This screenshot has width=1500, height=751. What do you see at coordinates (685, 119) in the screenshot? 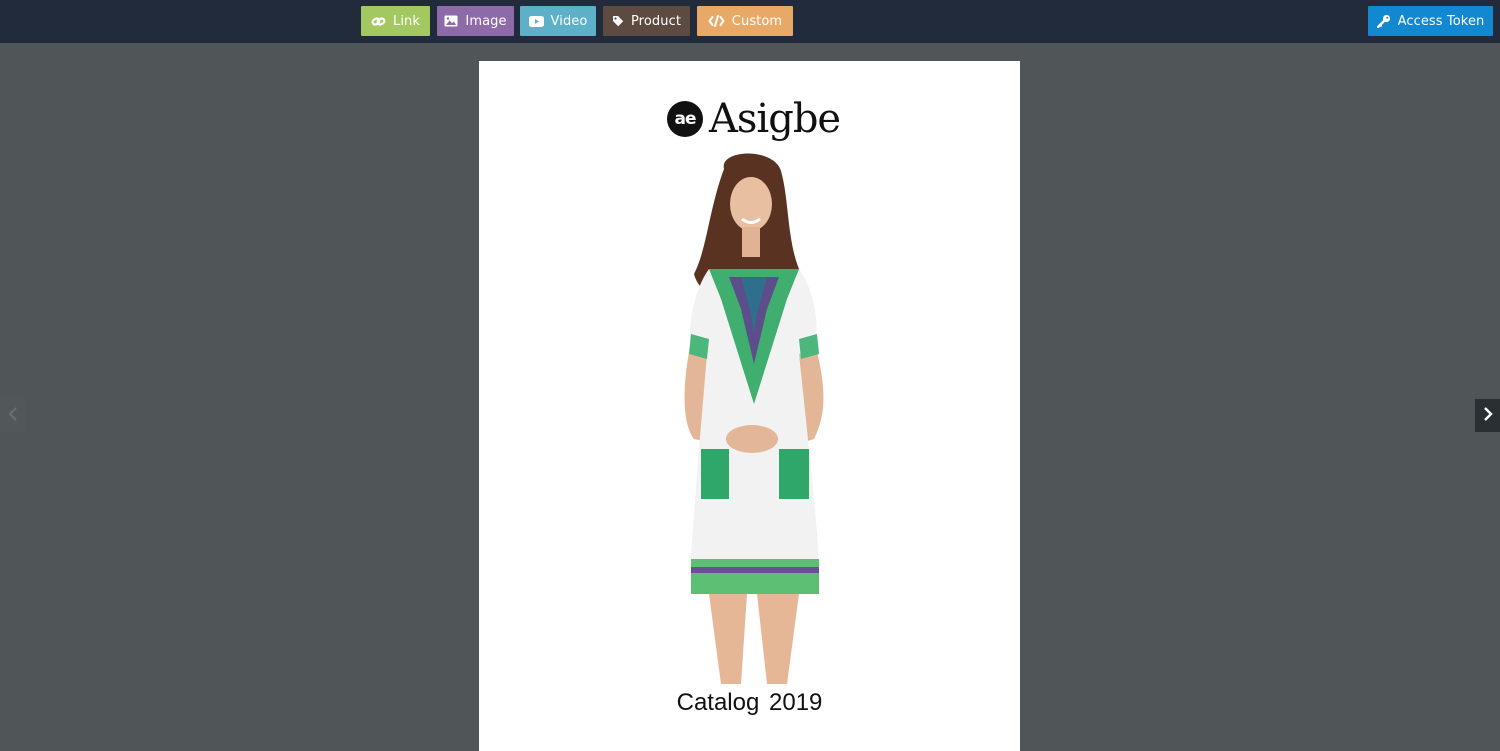
I see `logo-mark: ae` at bounding box center [685, 119].